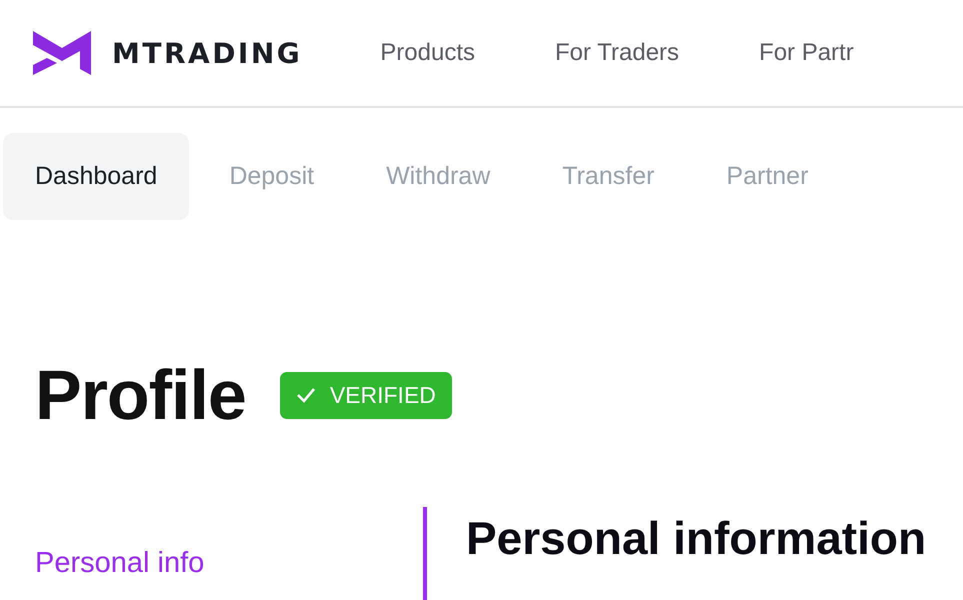 The height and width of the screenshot is (600, 963). What do you see at coordinates (617, 53) in the screenshot?
I see `nav-link: For Traders` at bounding box center [617, 53].